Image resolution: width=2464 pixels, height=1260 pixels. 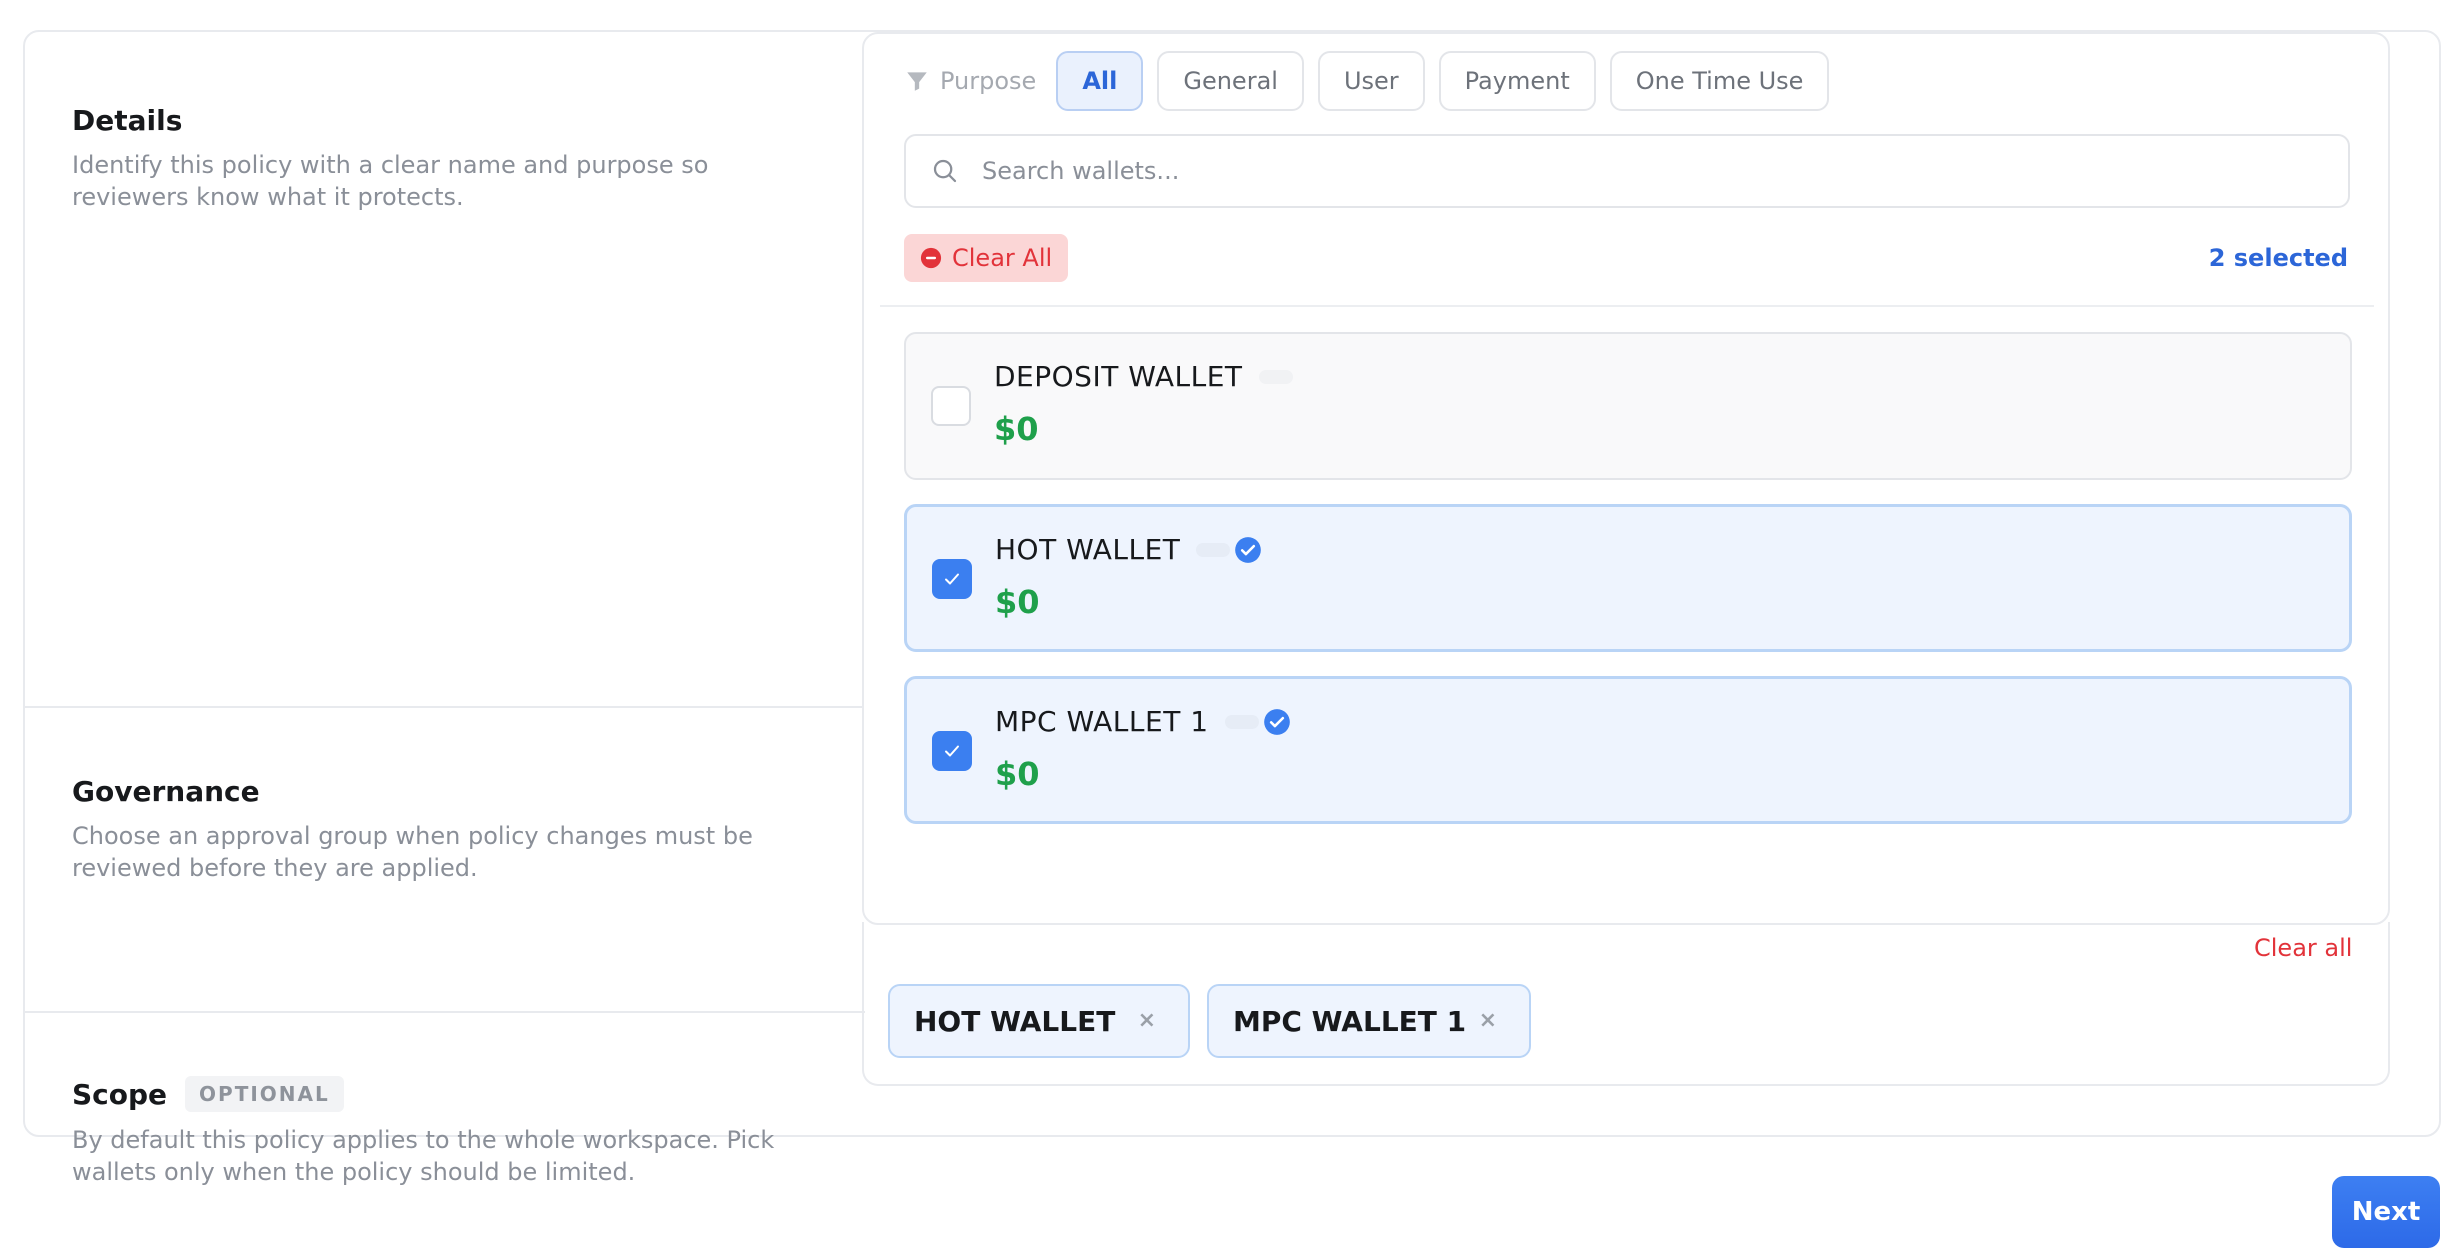 I want to click on wallet-name-row: MPC WALLET 1, so click(x=1143, y=721).